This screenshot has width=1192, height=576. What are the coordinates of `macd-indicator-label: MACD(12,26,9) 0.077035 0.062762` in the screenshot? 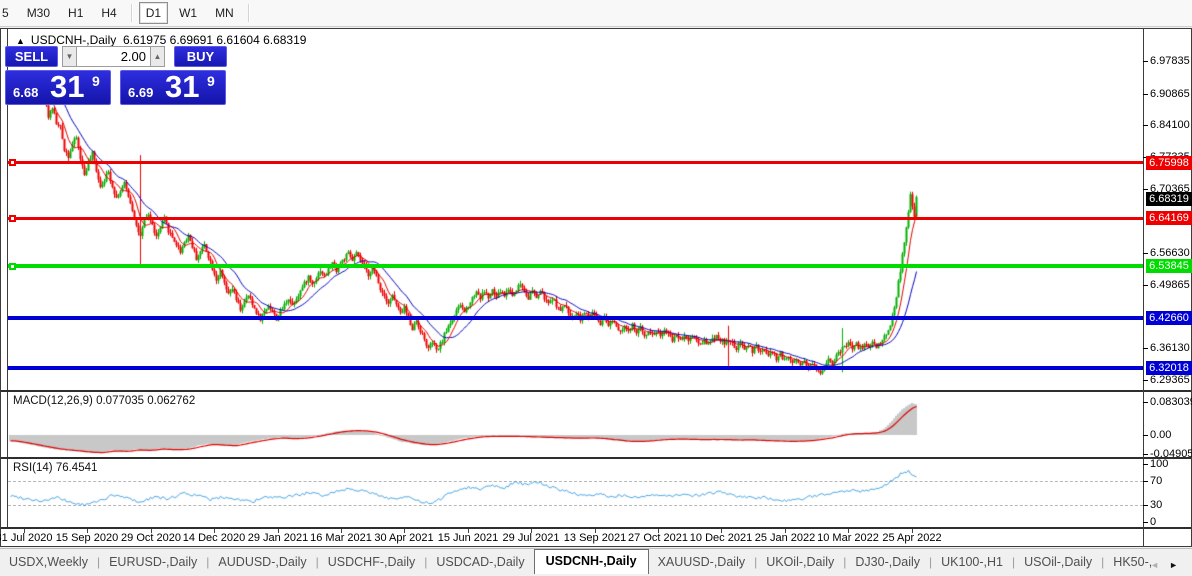 It's located at (104, 401).